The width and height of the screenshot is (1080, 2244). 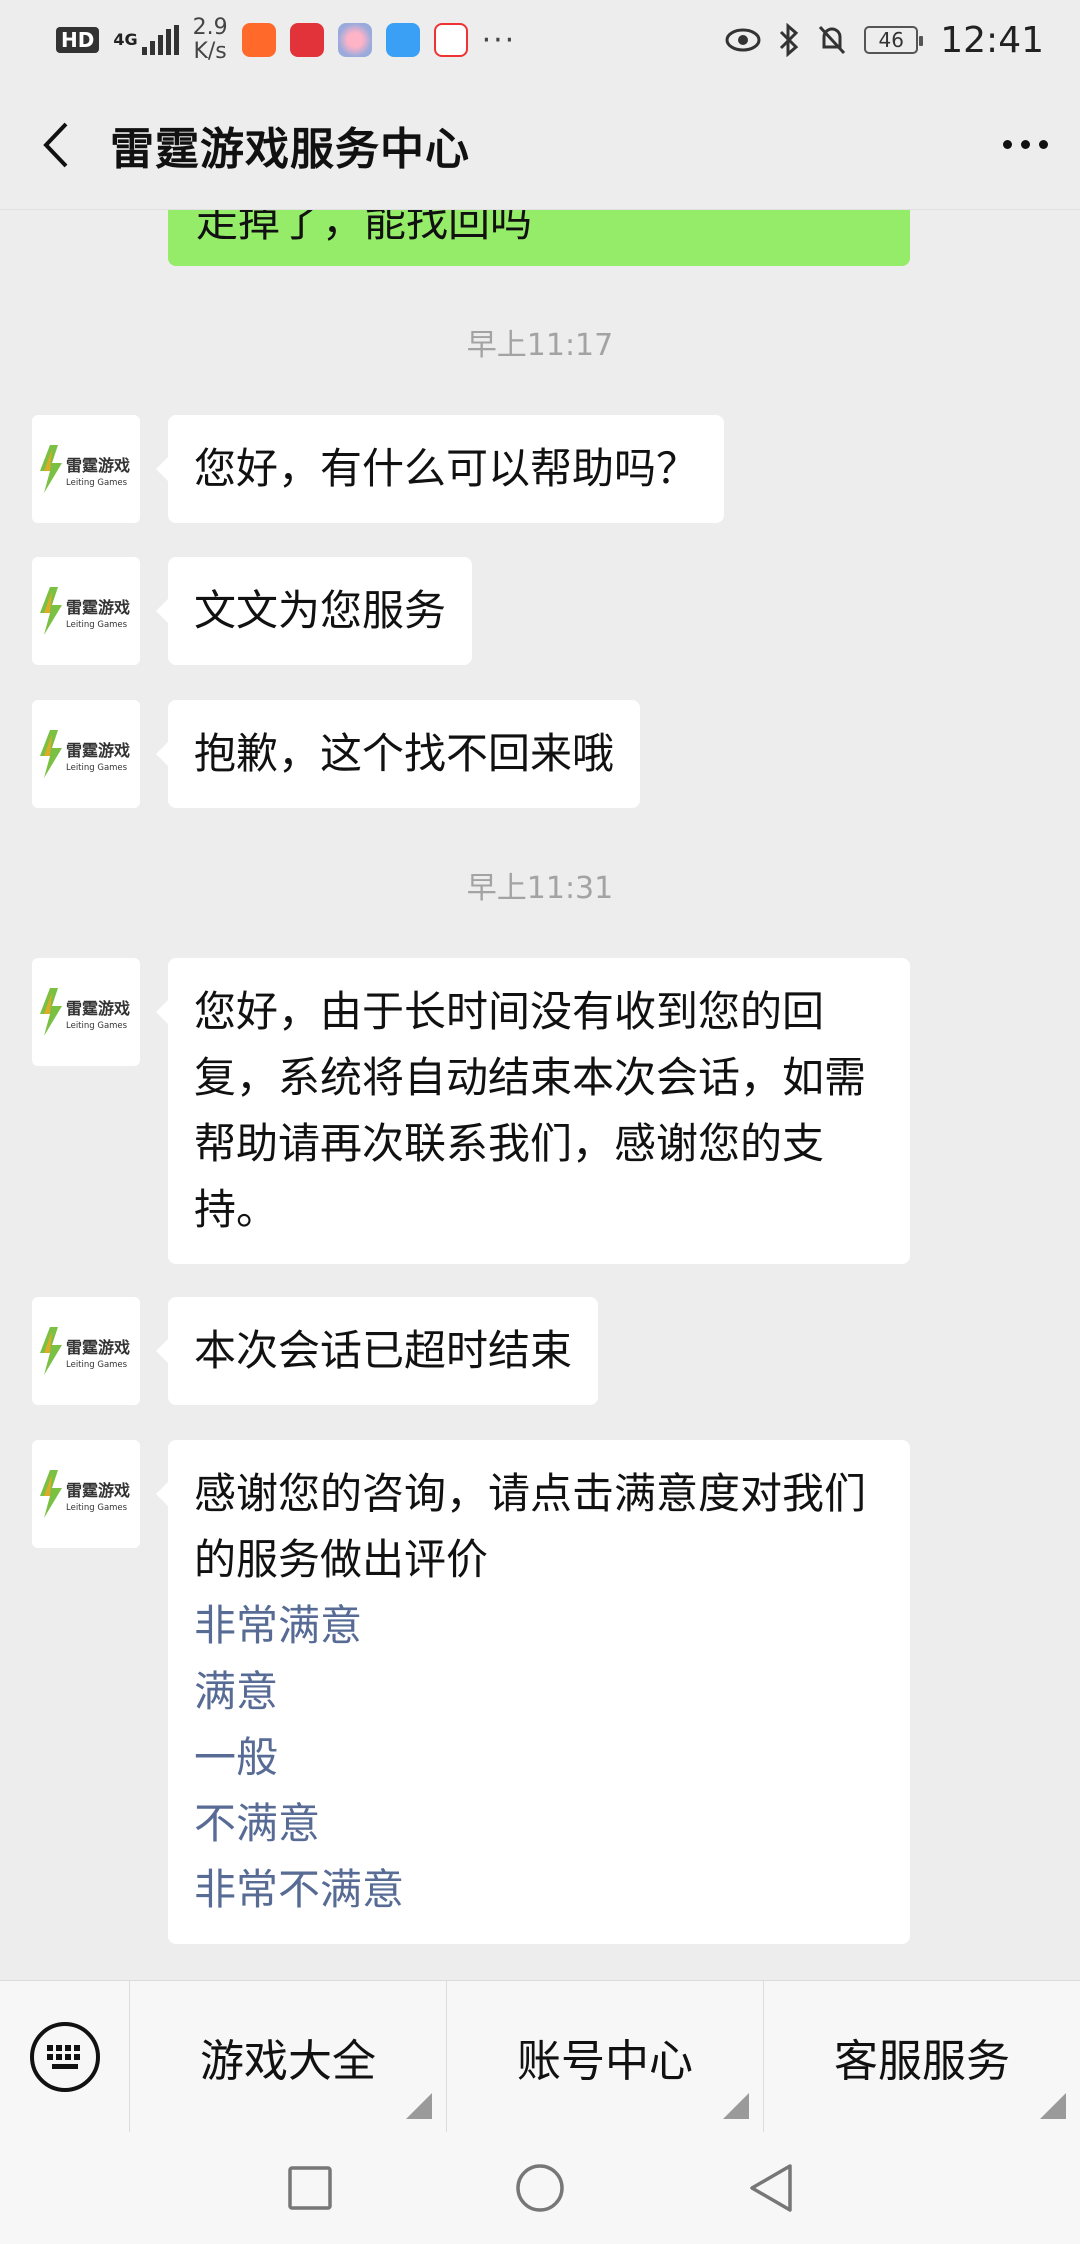 What do you see at coordinates (450, 40) in the screenshot?
I see `youku-app-icon` at bounding box center [450, 40].